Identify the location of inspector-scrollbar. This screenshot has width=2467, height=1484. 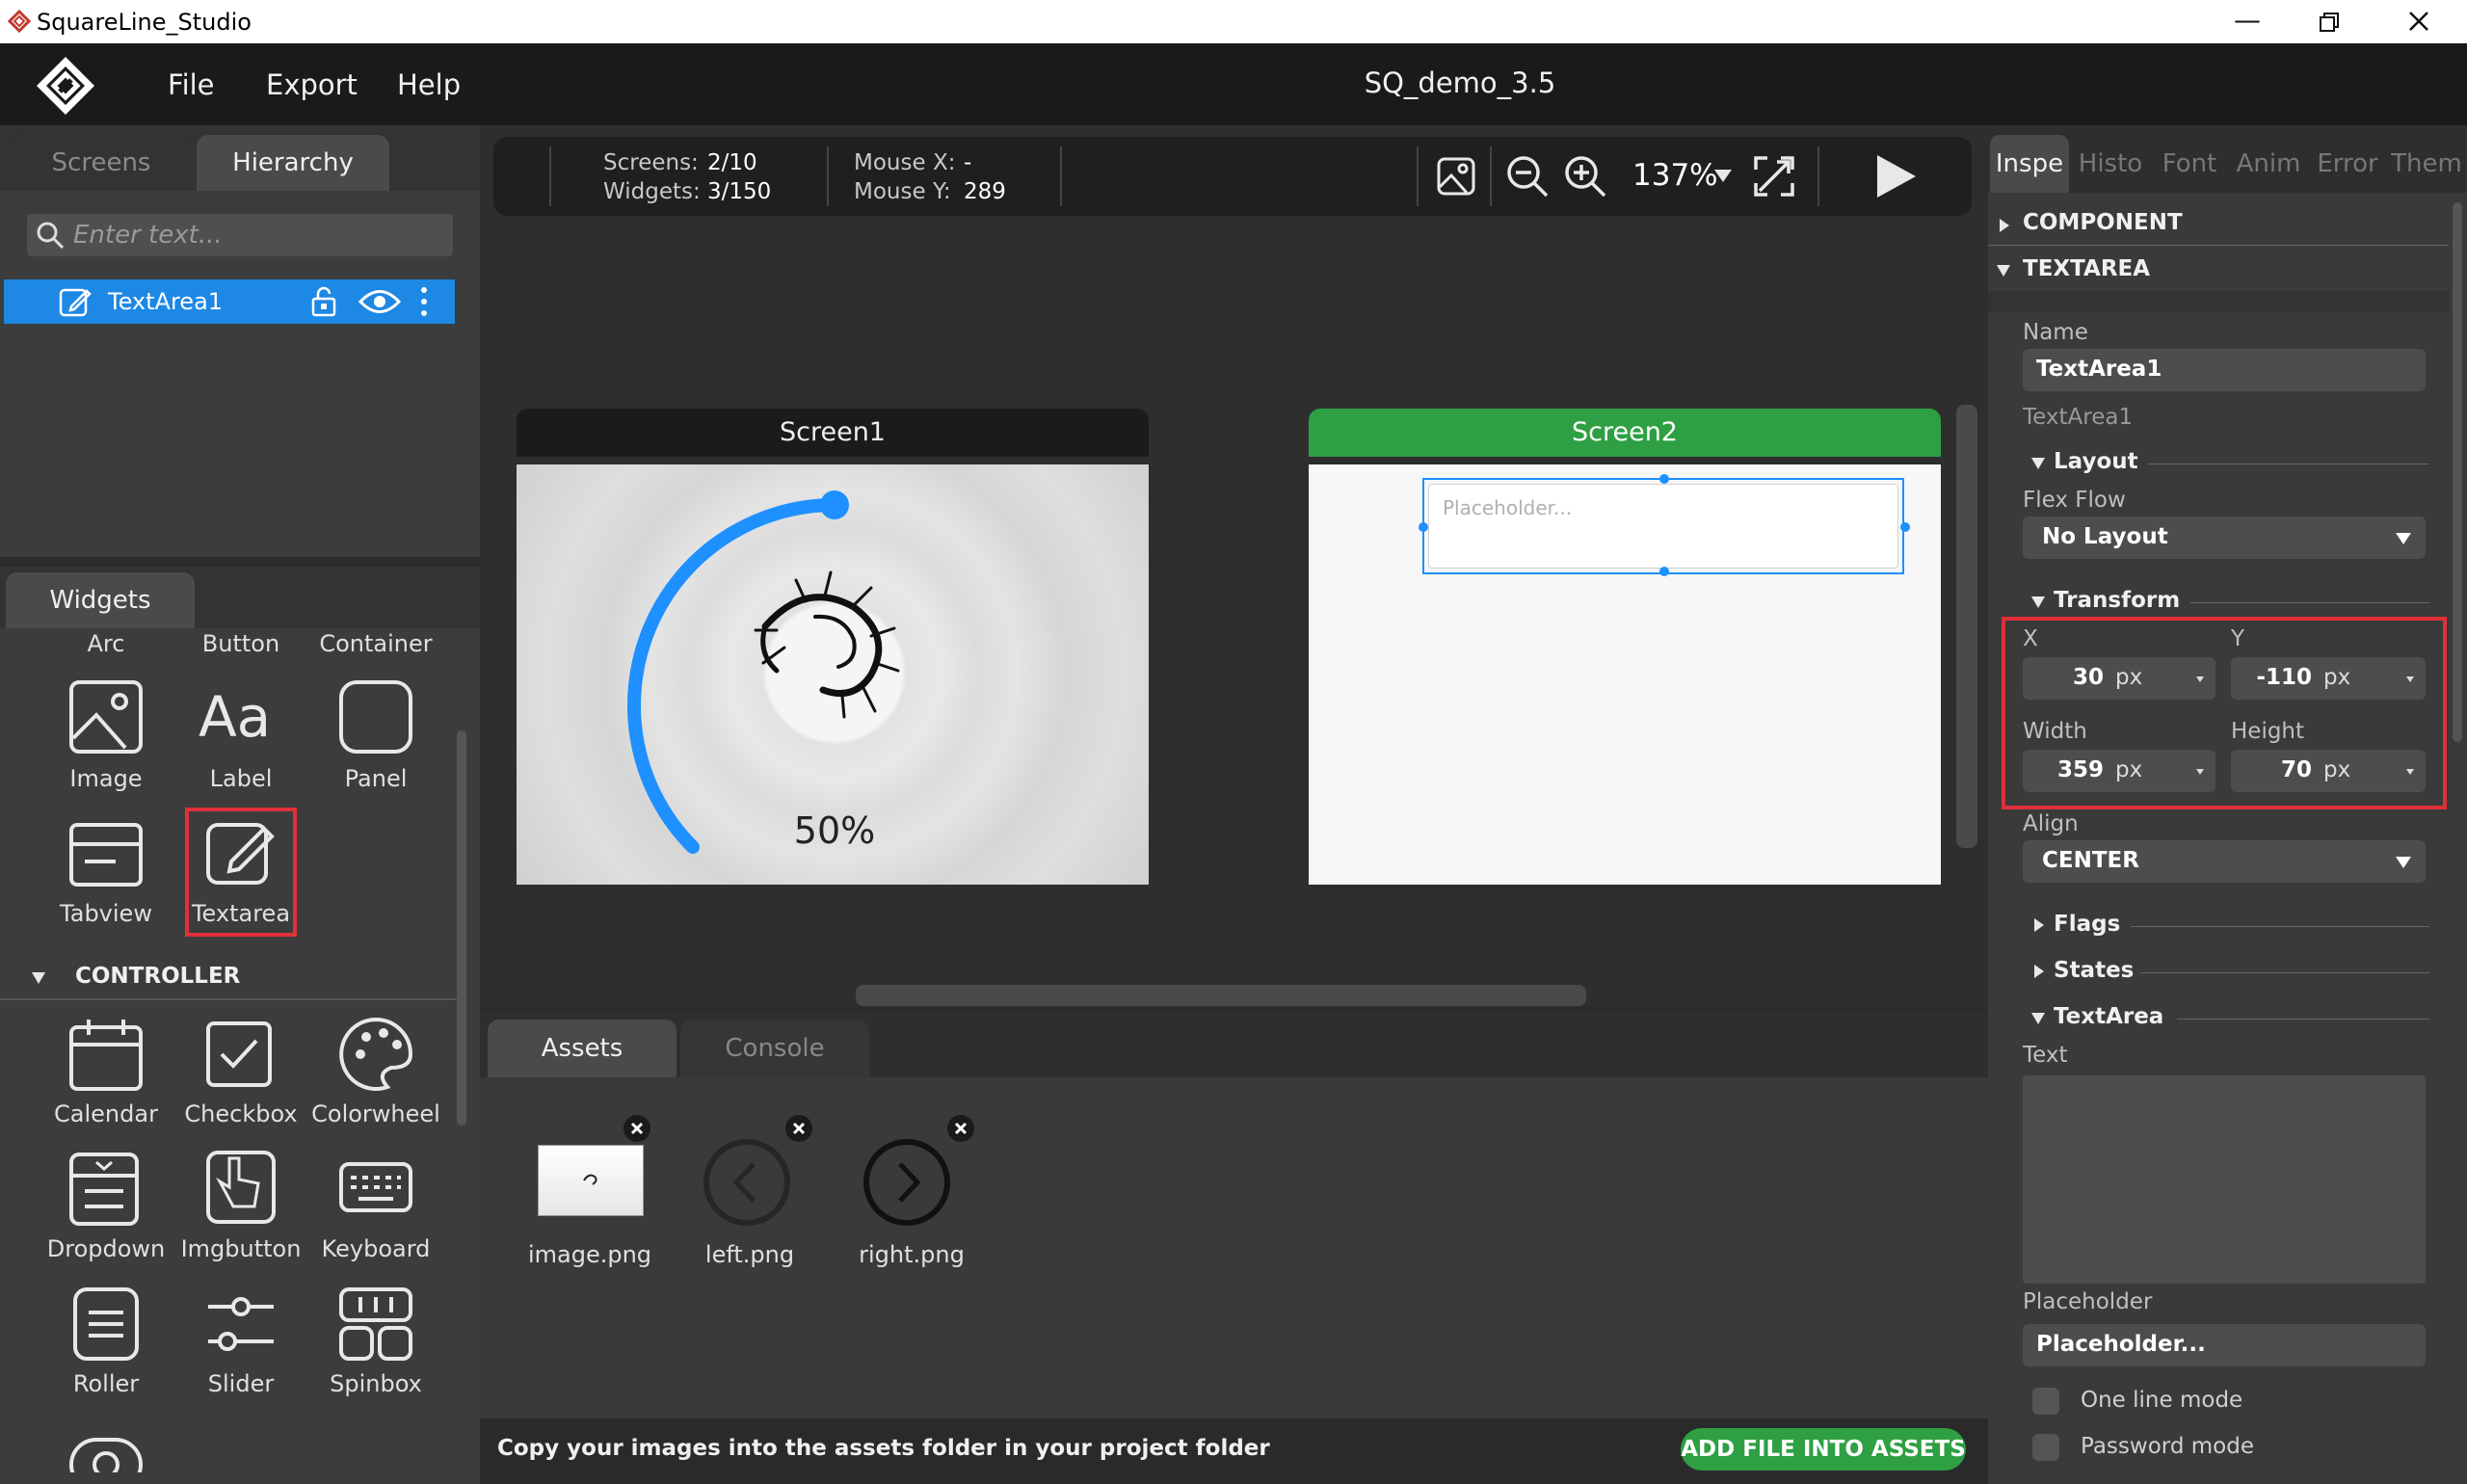
(2457, 472).